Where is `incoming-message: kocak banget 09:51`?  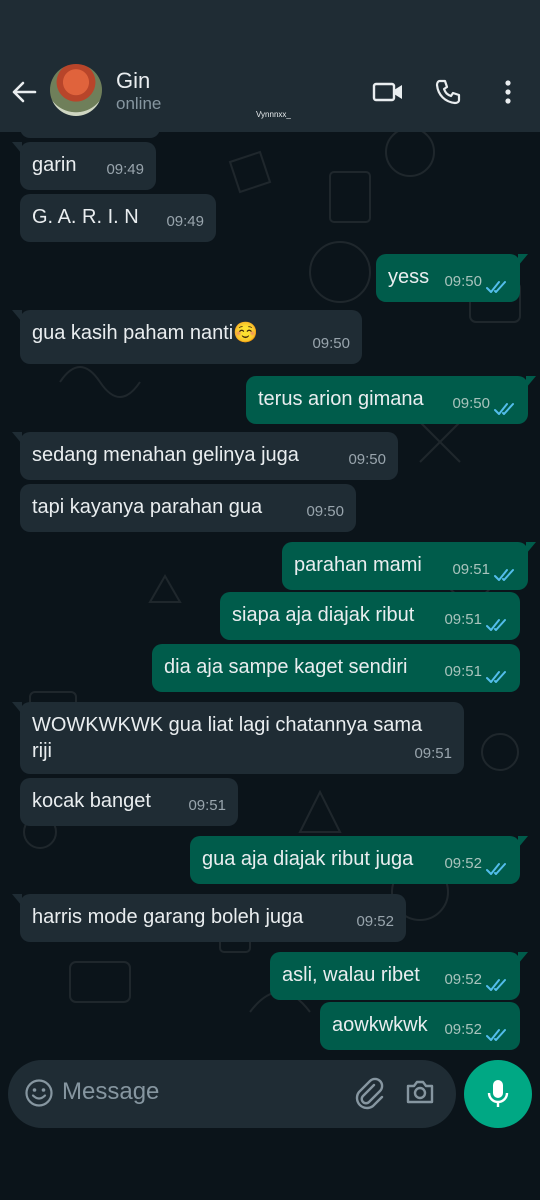 incoming-message: kocak banget 09:51 is located at coordinates (129, 802).